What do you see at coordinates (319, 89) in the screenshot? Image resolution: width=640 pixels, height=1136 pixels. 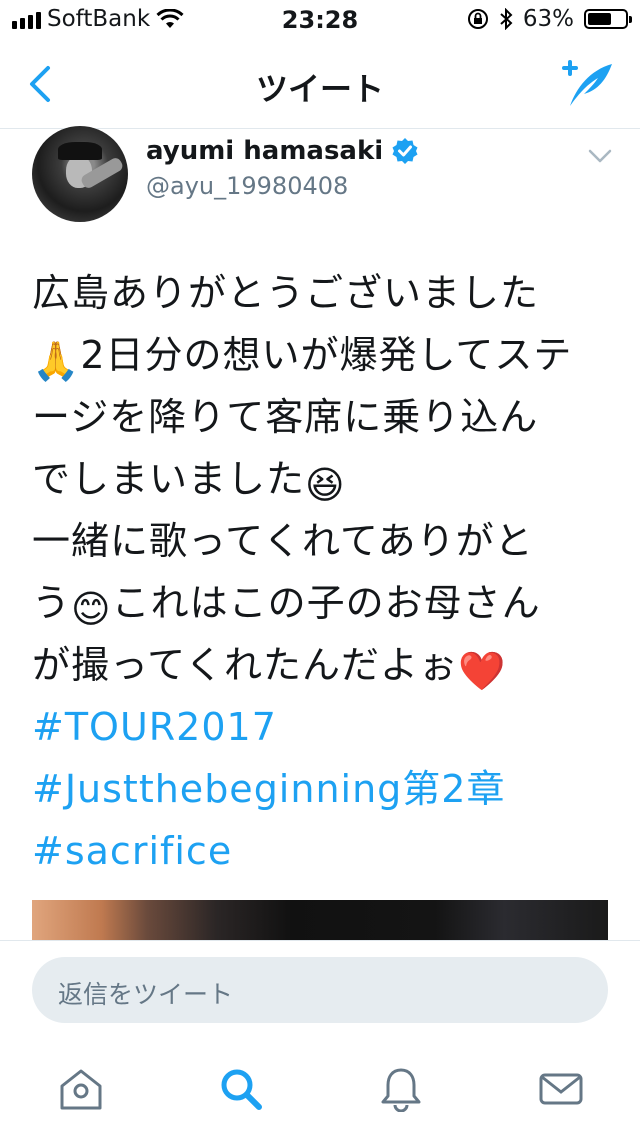 I see `page-title: ツイート` at bounding box center [319, 89].